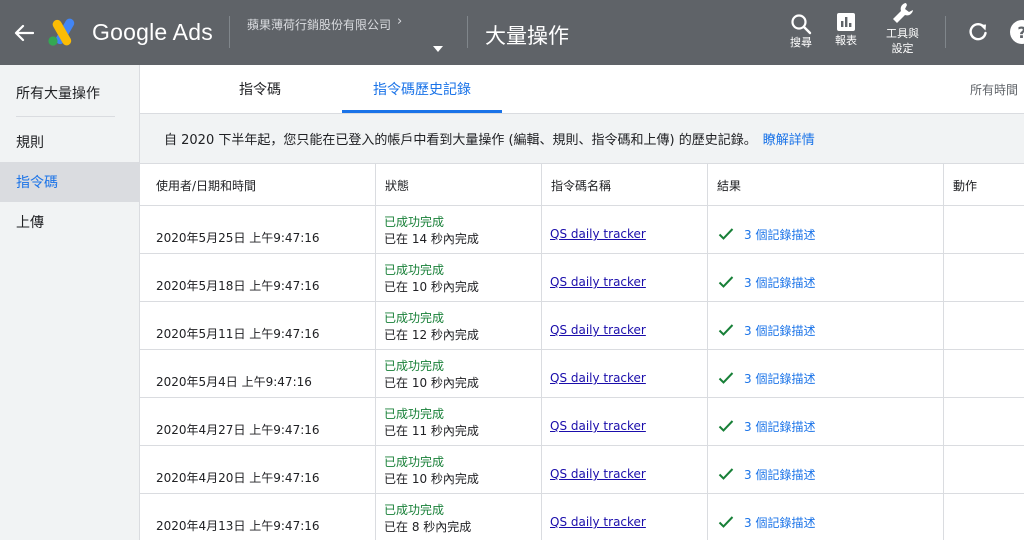  I want to click on search-label: 搜尋, so click(801, 42).